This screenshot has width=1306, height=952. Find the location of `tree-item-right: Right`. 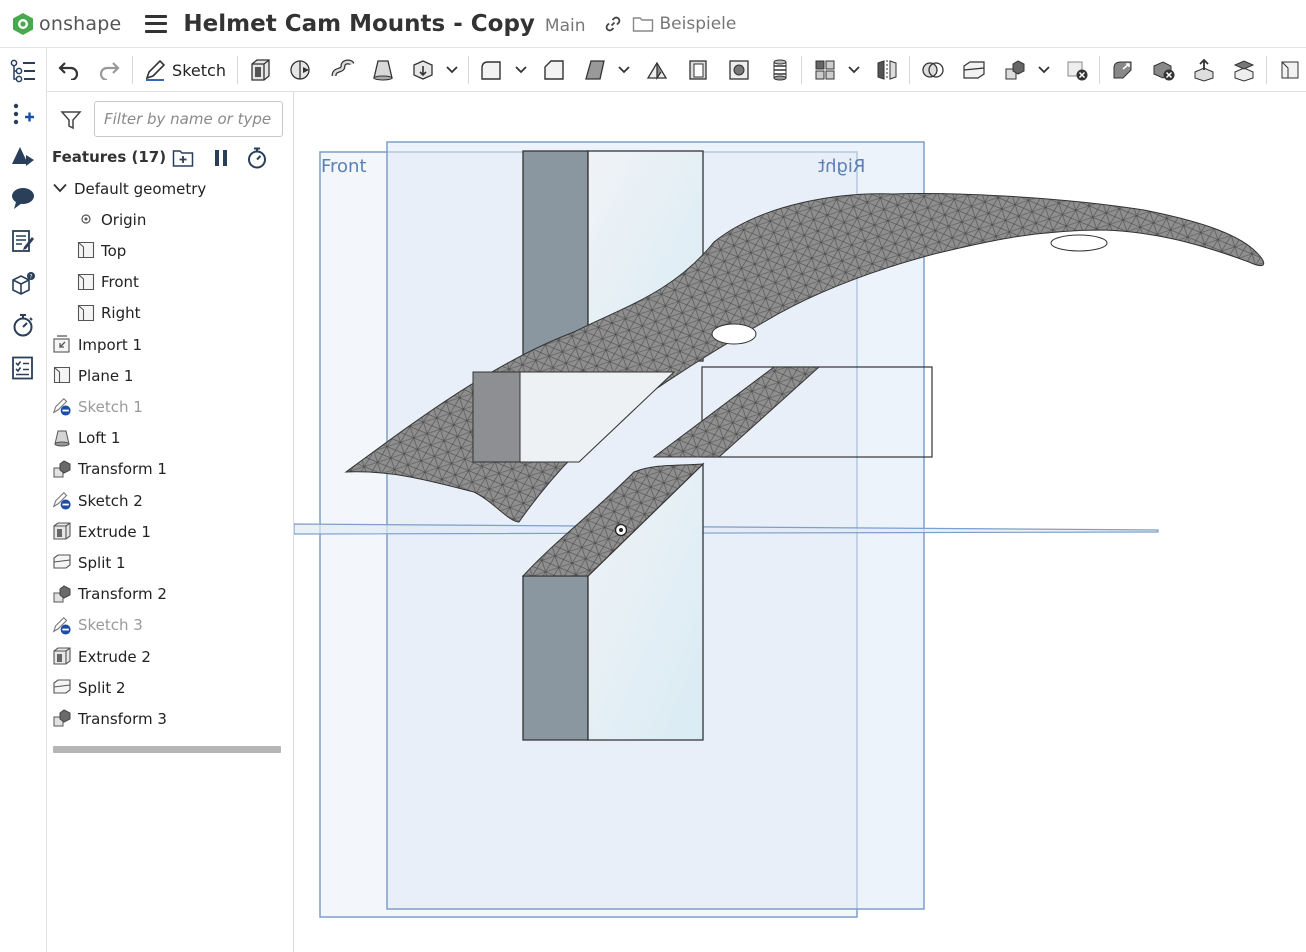

tree-item-right: Right is located at coordinates (170, 313).